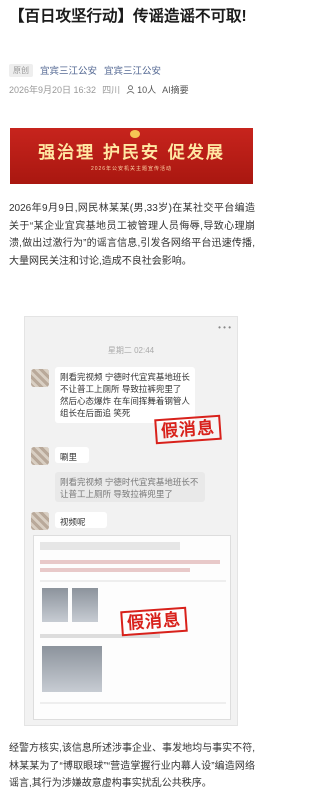 The height and width of the screenshot is (800, 320). Describe the element at coordinates (131, 169) in the screenshot. I see `banner-subtitle: 2026年公安机关主题宣传活动` at that location.